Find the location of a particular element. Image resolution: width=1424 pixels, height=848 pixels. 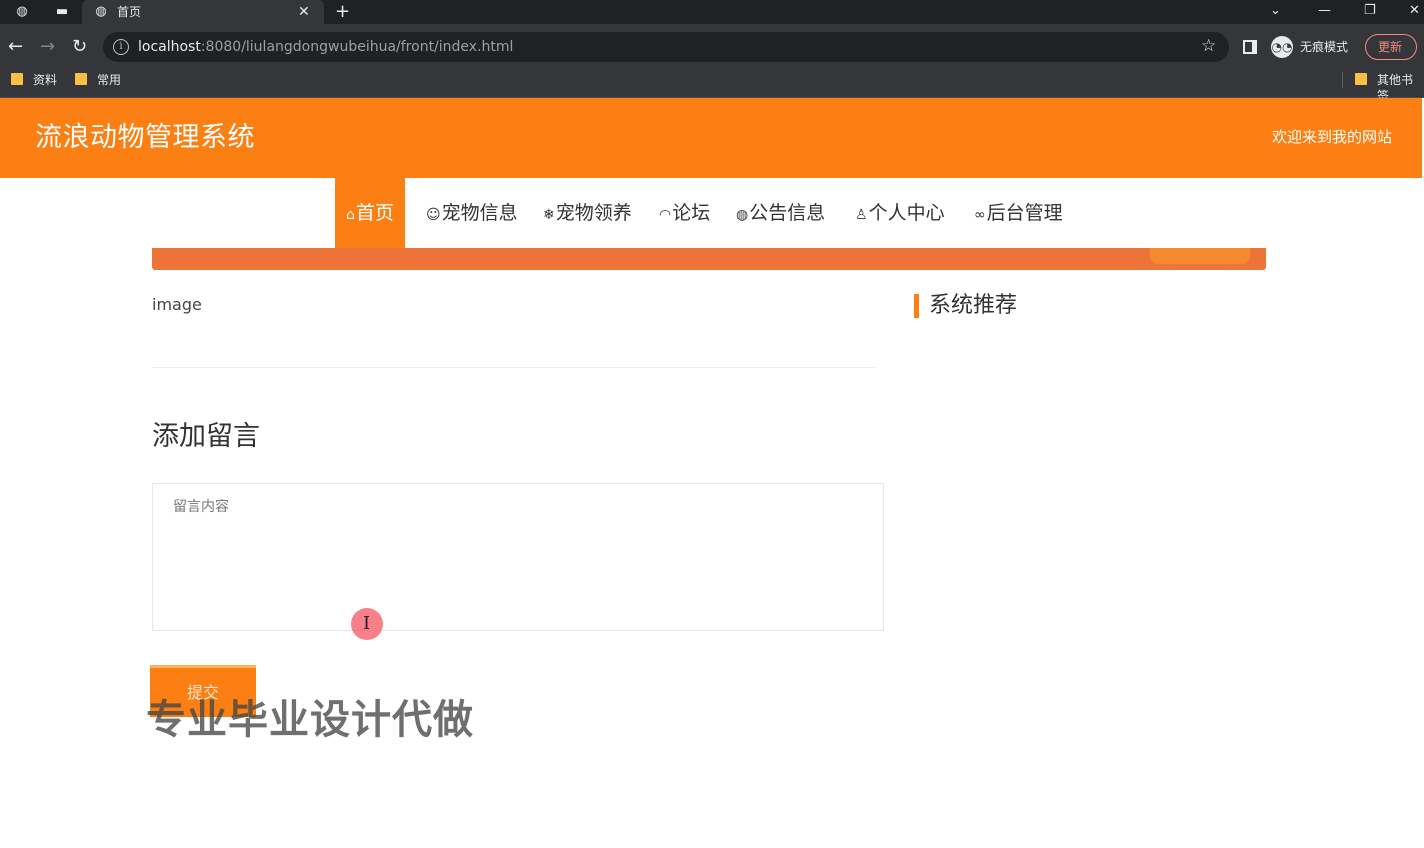

nav-item-profile: ♙个人中心 is located at coordinates (900, 213).